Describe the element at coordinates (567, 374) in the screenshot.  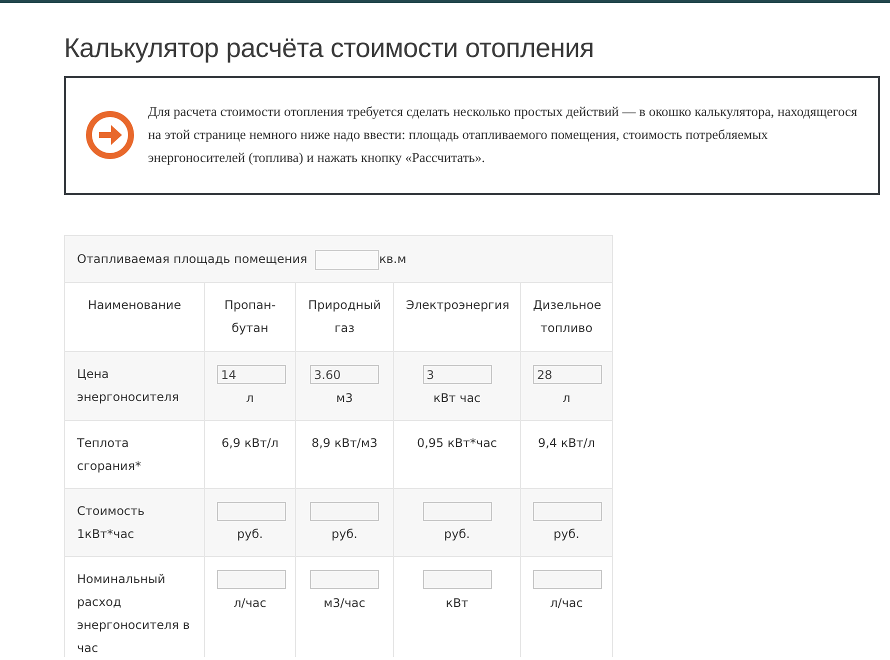
I see `value-input: 28` at that location.